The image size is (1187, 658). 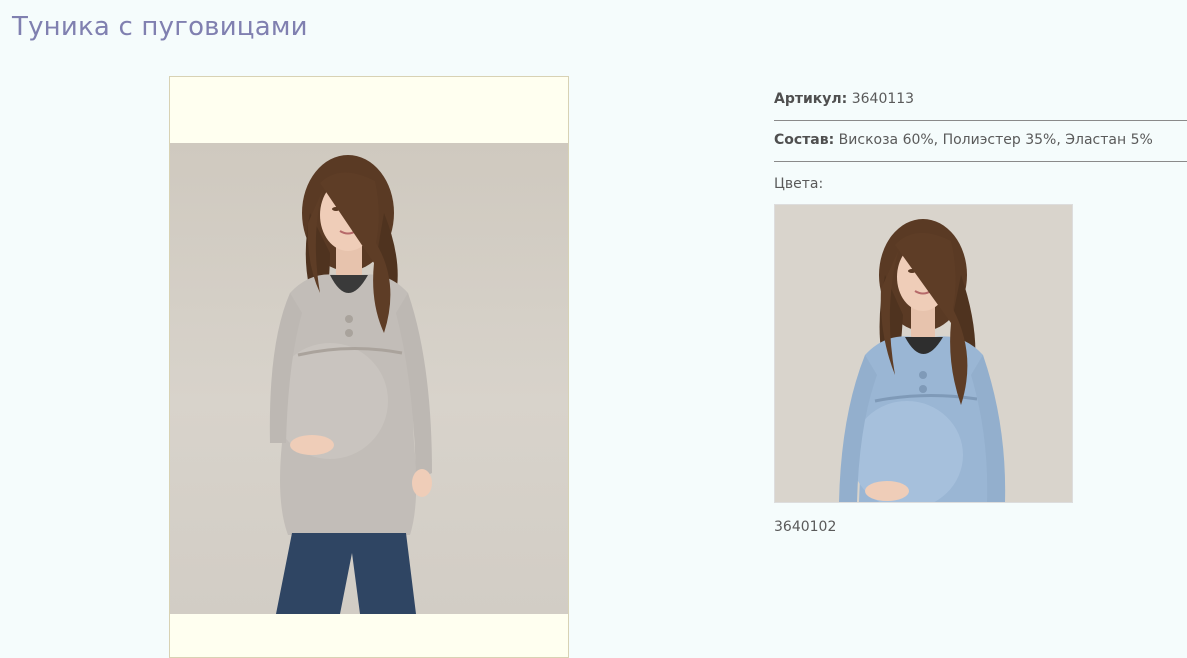 I want to click on color-variant-thumbnail, so click(x=923, y=353).